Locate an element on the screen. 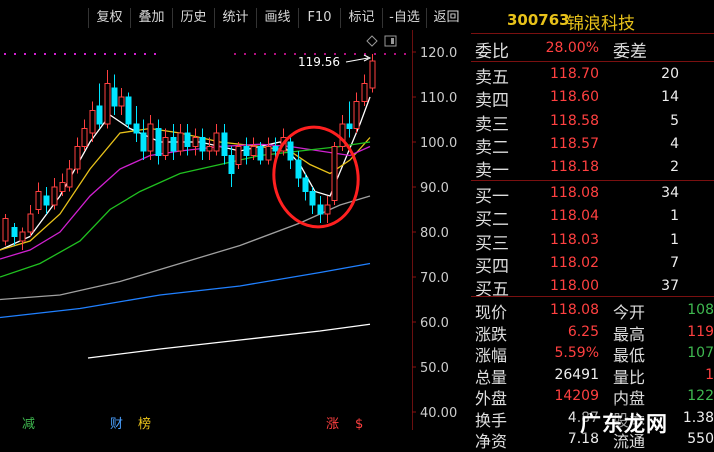 This screenshot has height=452, width=714. toolbar-mark-button: 标记 is located at coordinates (361, 18).